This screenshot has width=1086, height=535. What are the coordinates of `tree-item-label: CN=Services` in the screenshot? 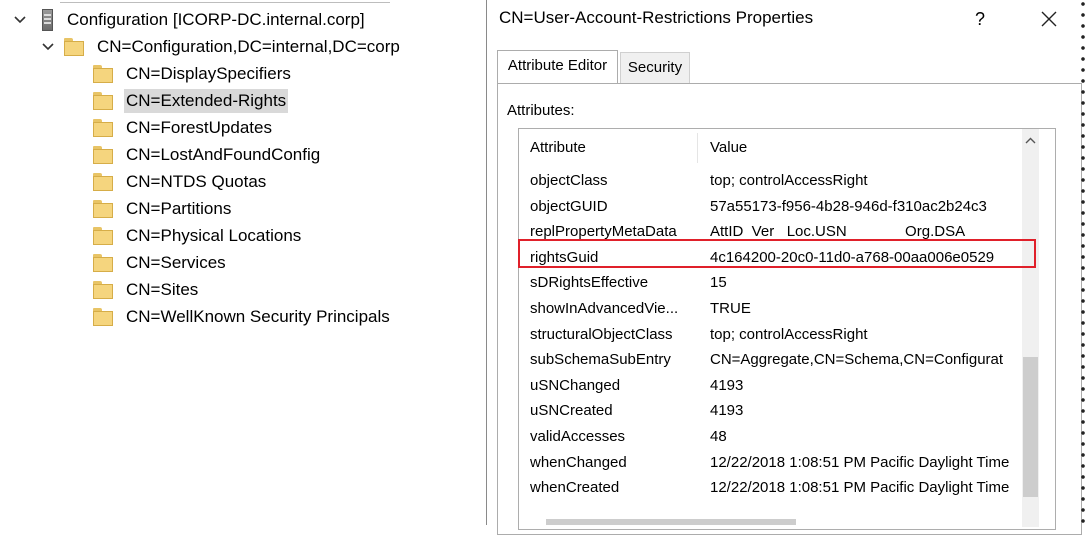 It's located at (176, 262).